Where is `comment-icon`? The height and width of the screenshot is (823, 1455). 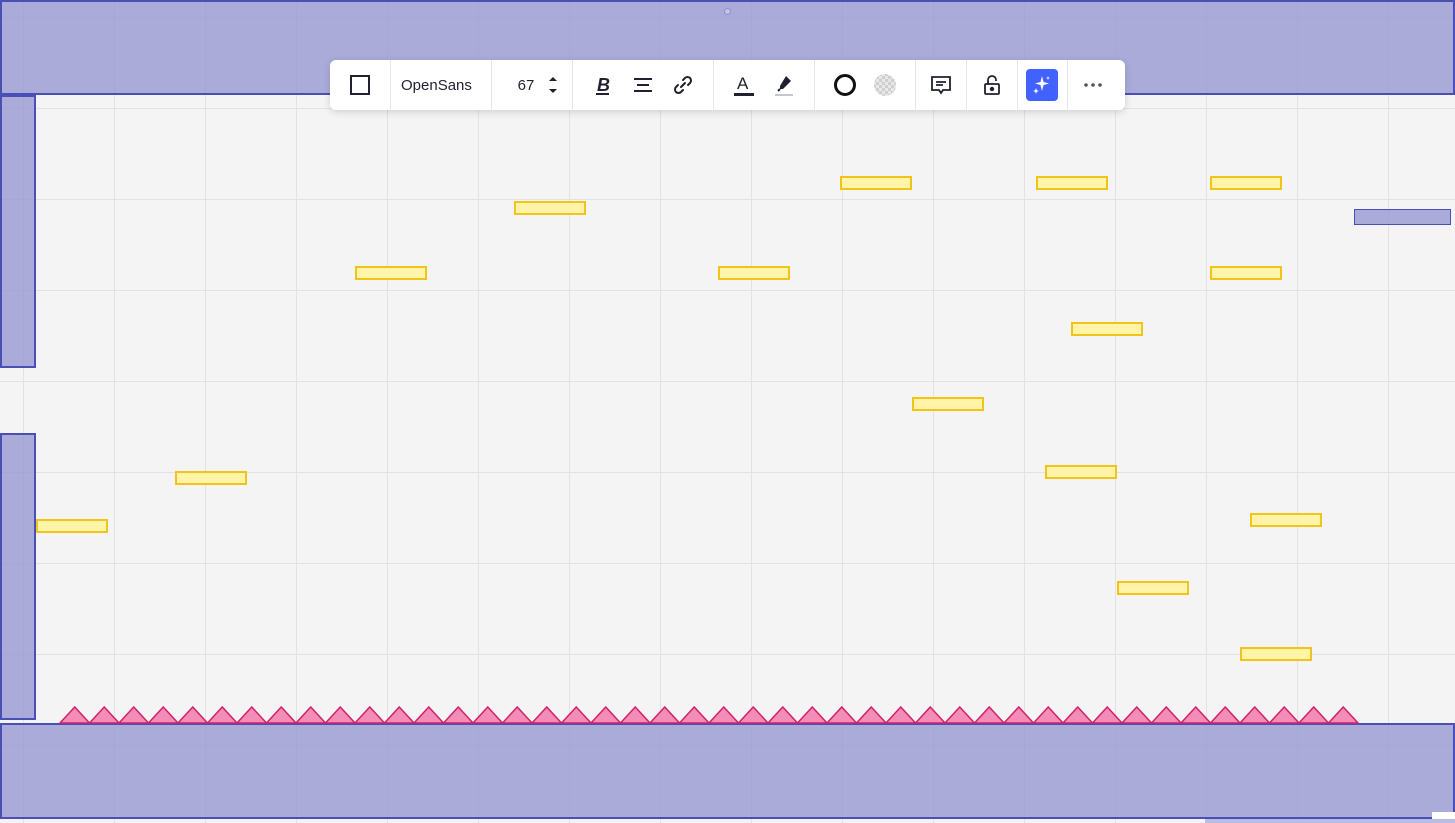
comment-icon is located at coordinates (941, 85).